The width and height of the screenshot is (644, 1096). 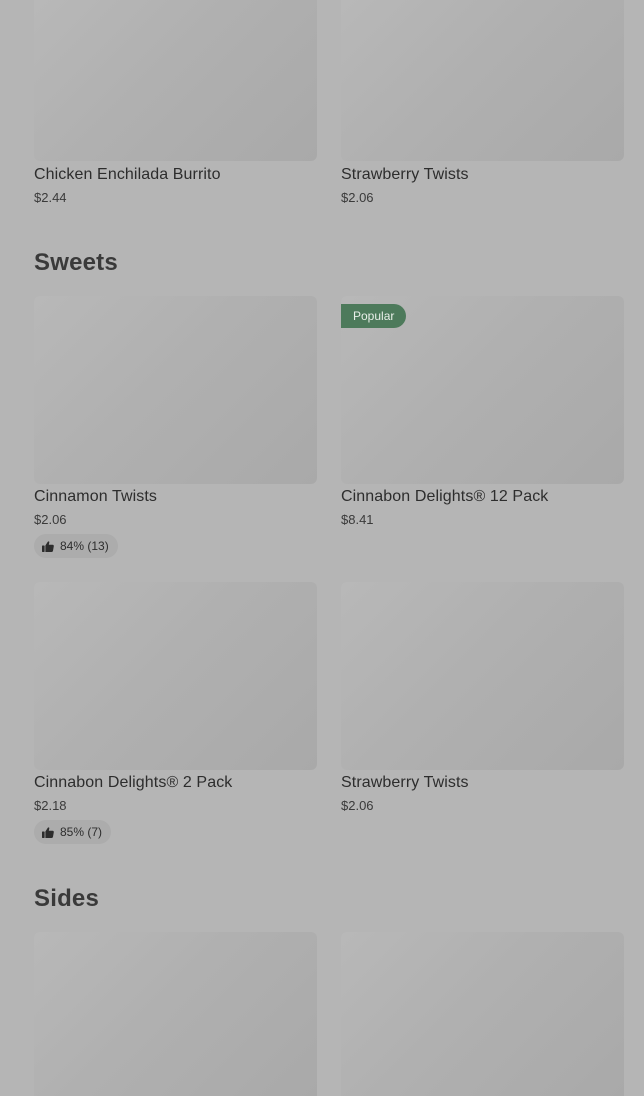 What do you see at coordinates (81, 832) in the screenshot?
I see `rating-text: 85% (7)` at bounding box center [81, 832].